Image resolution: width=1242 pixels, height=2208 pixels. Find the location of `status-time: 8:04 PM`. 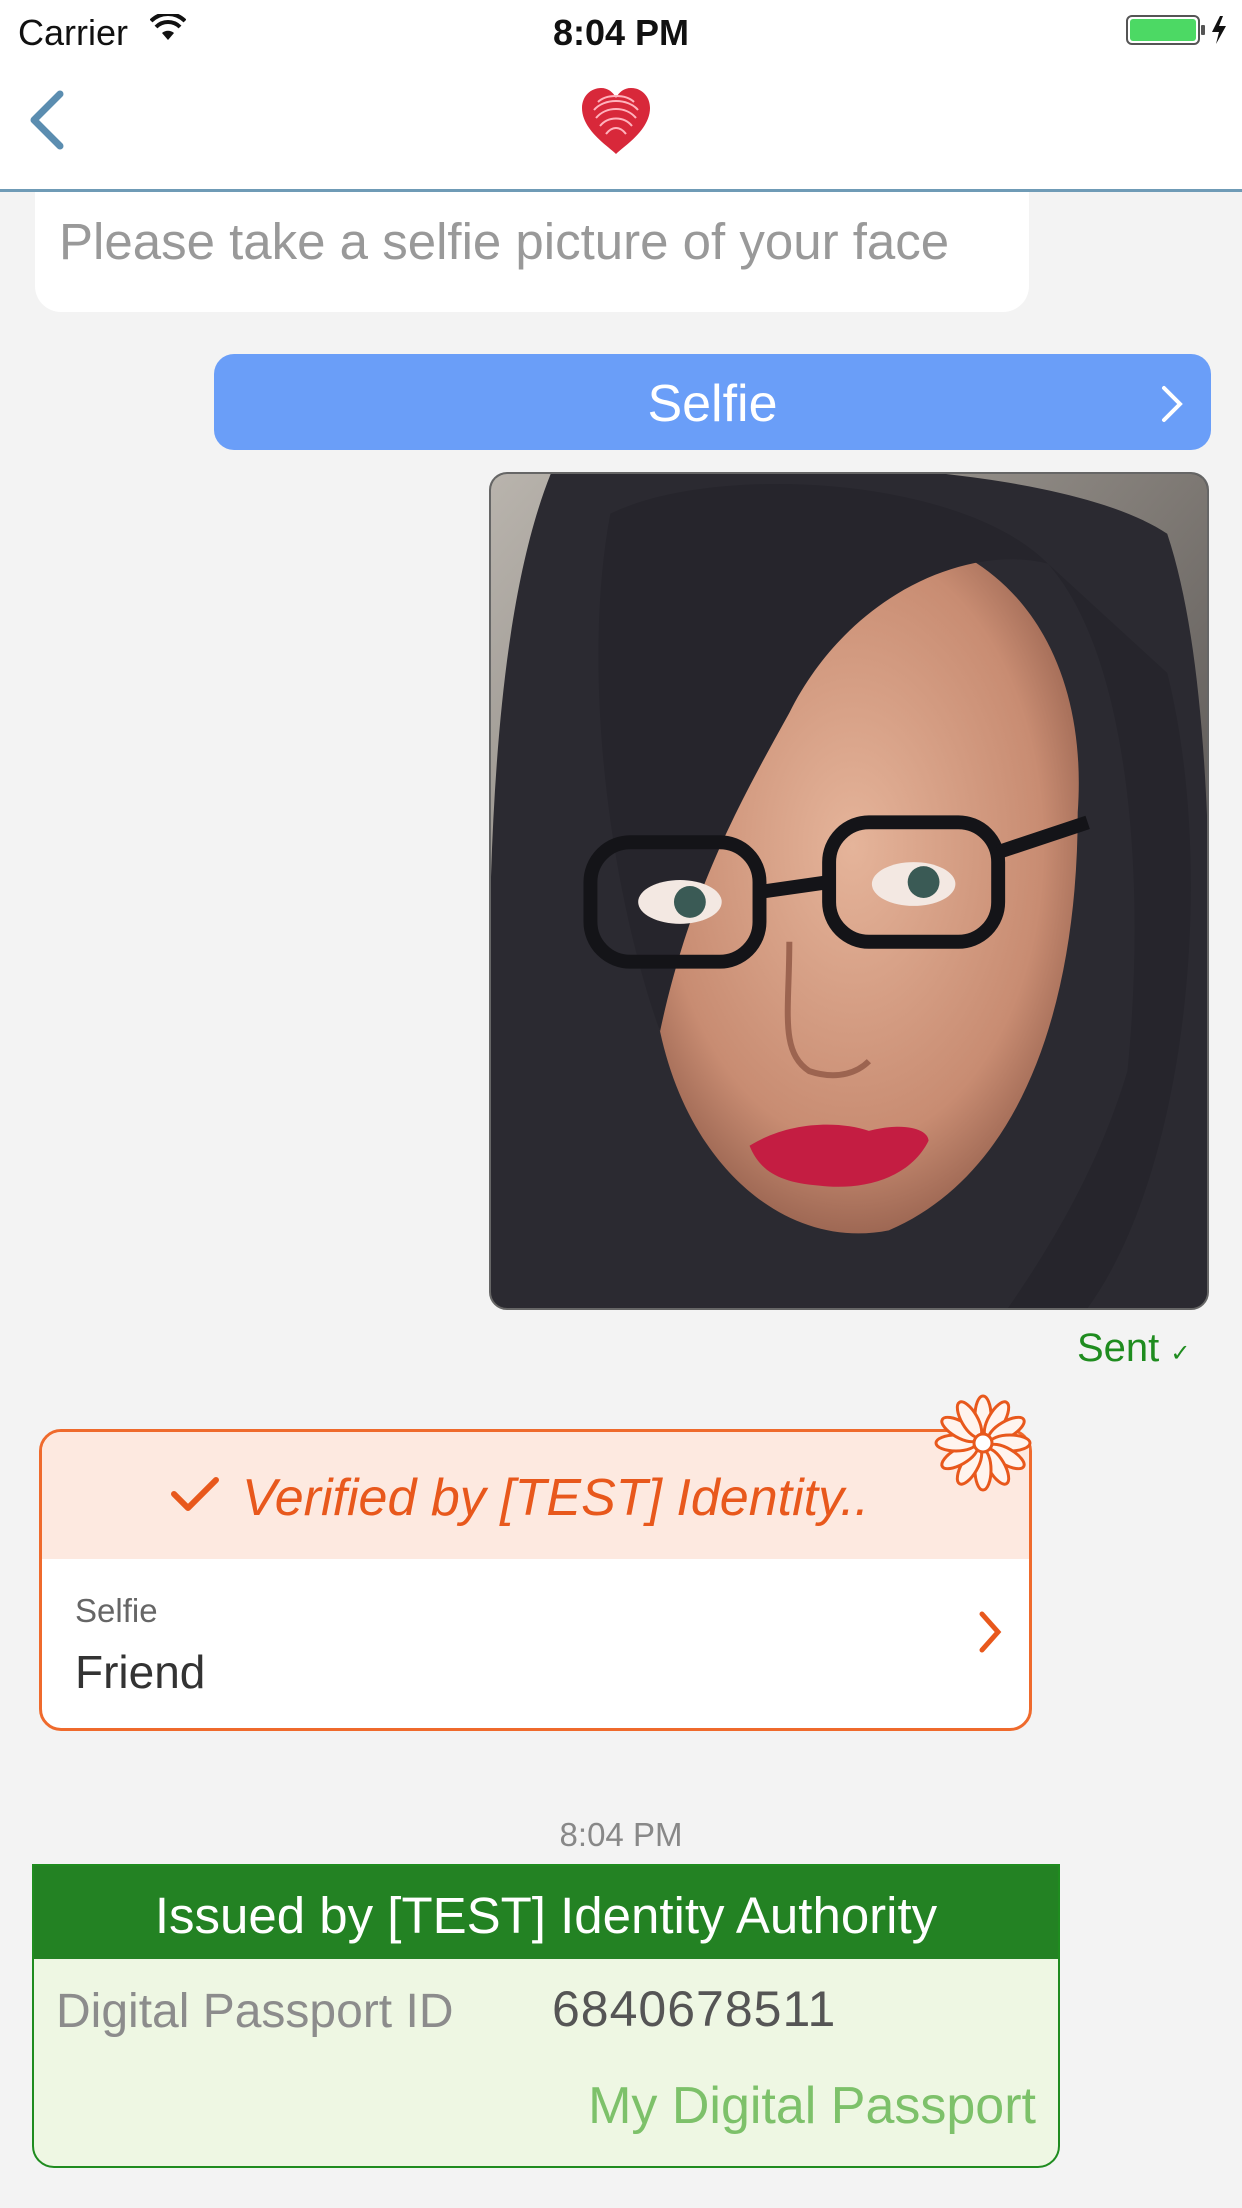

status-time: 8:04 PM is located at coordinates (621, 32).